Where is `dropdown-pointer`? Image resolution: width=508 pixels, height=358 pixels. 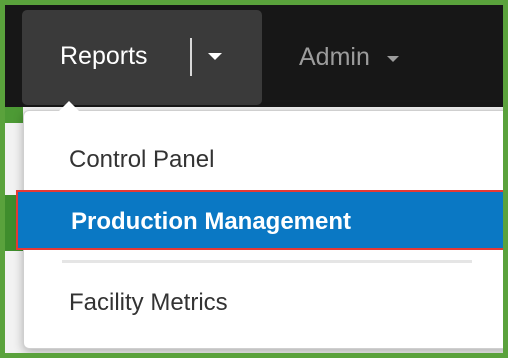 dropdown-pointer is located at coordinates (69, 106).